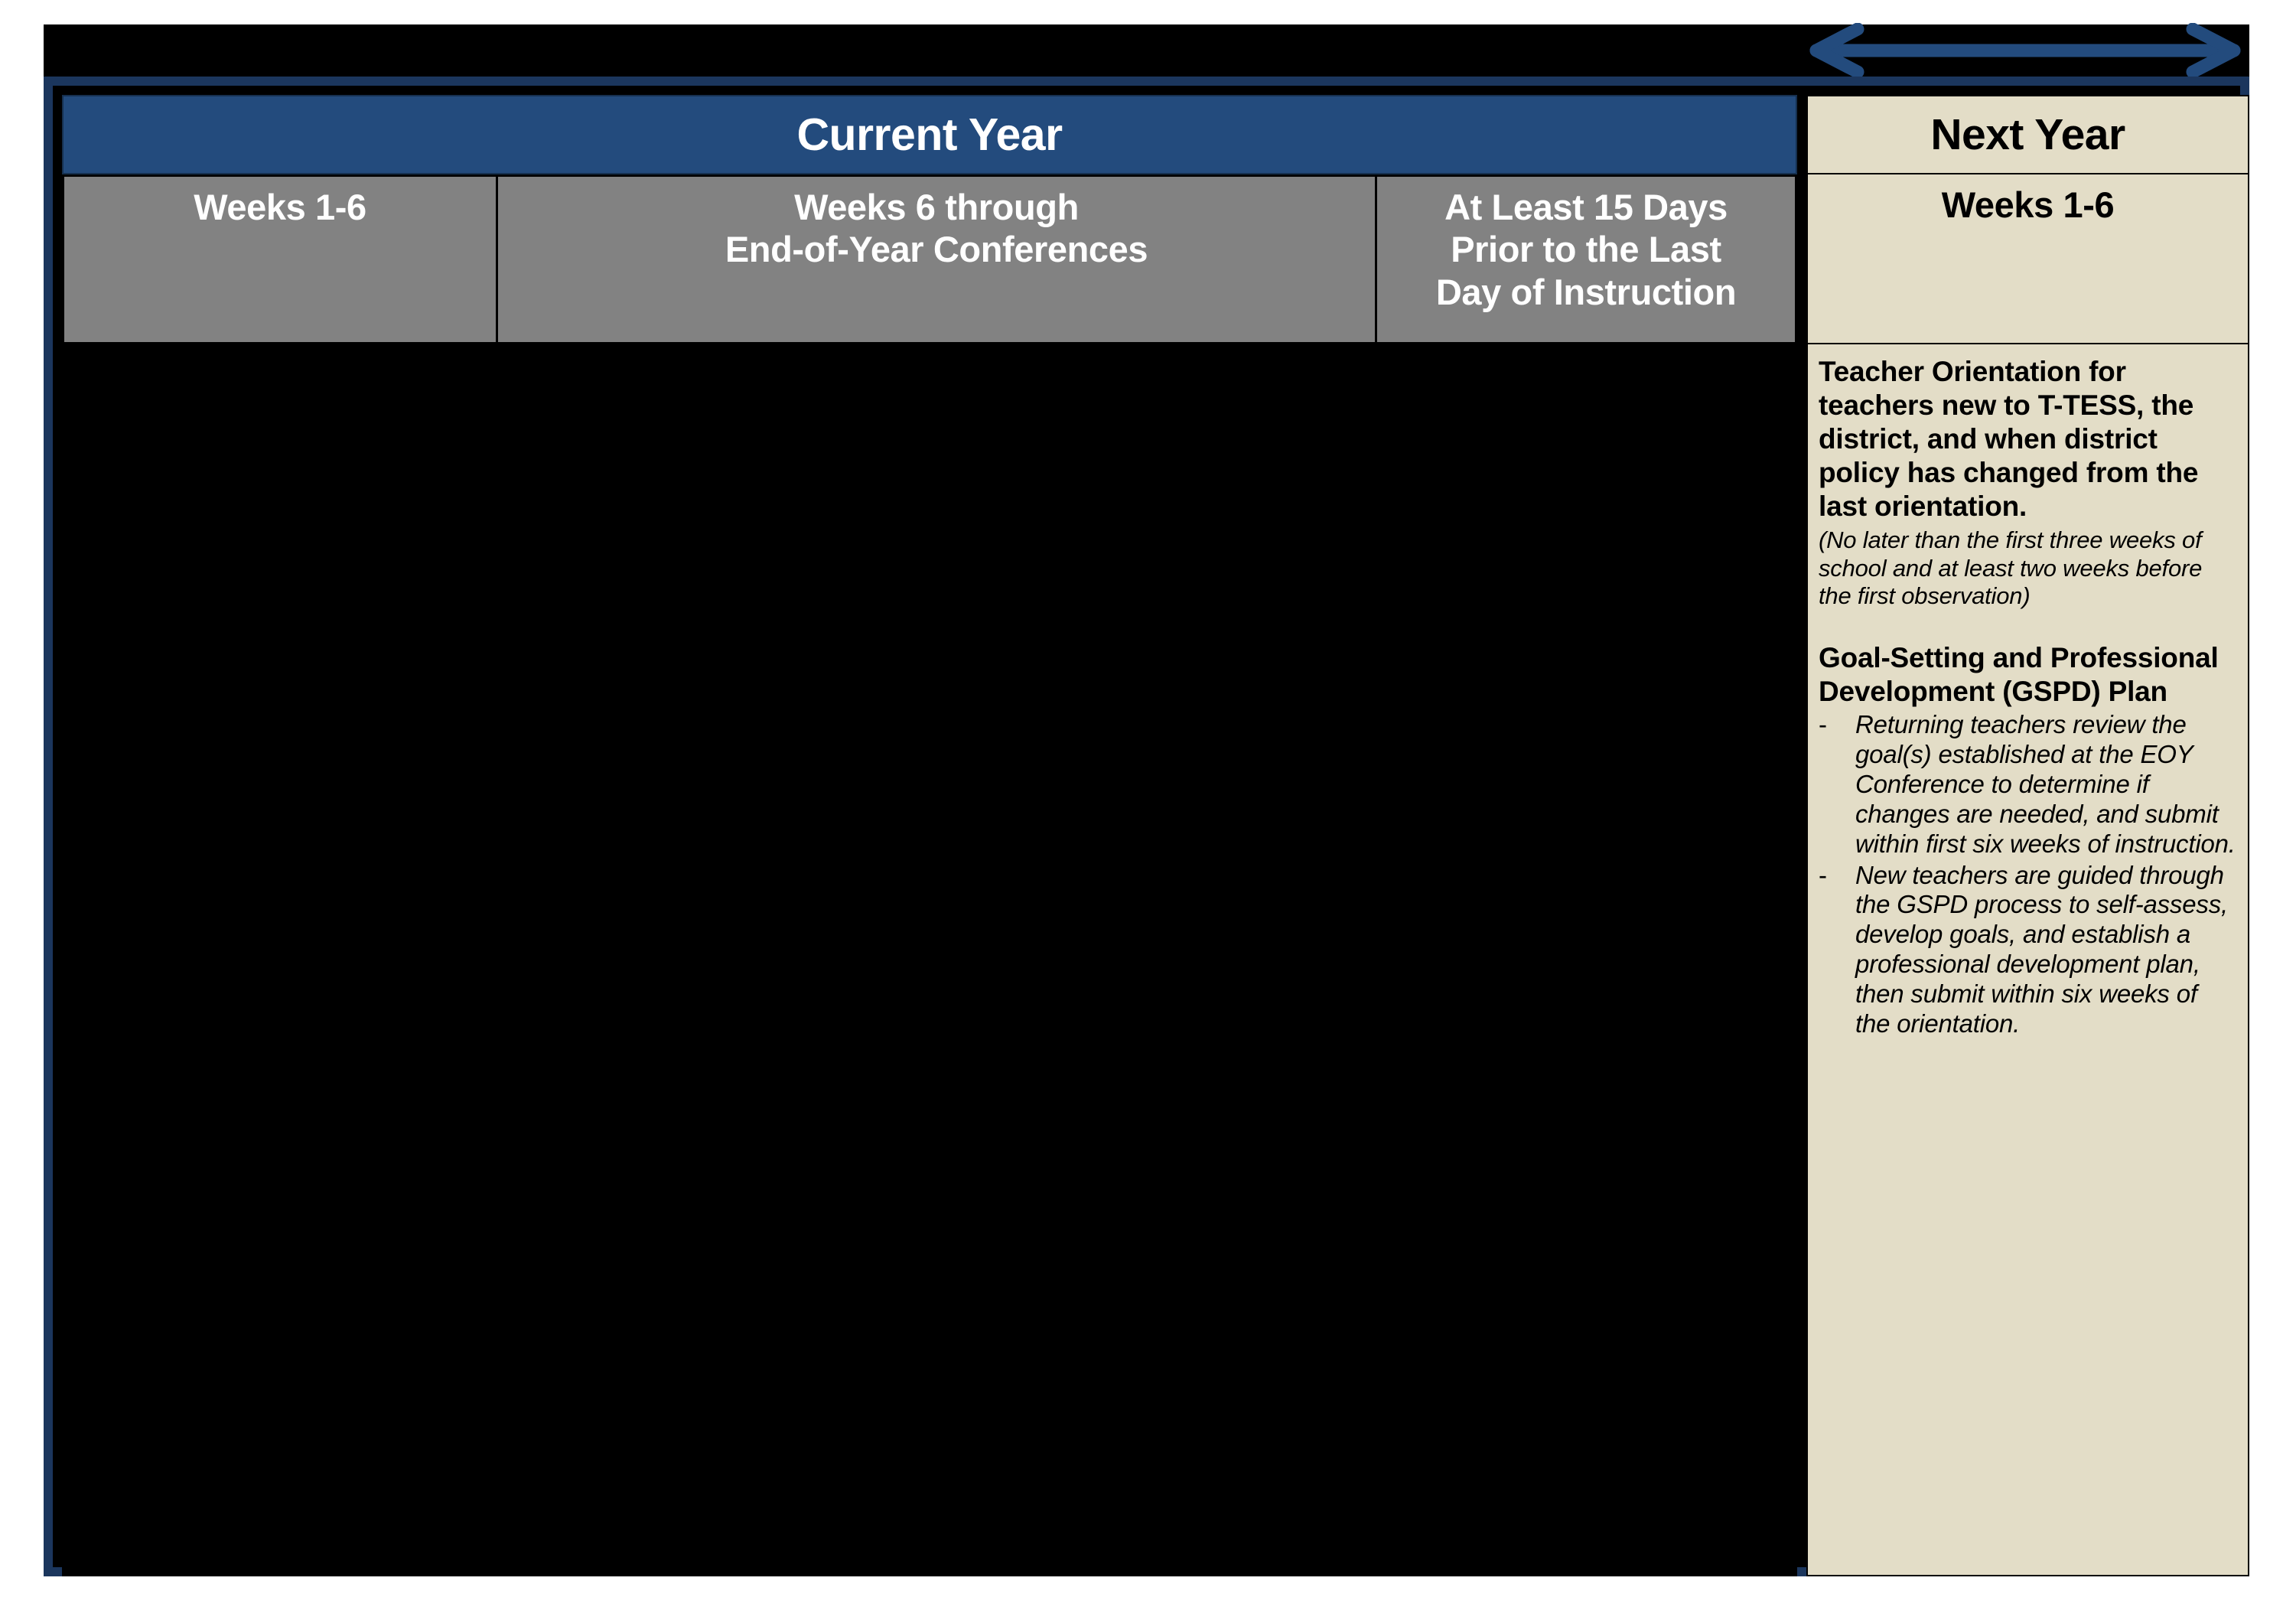 The width and height of the screenshot is (2296, 1620). What do you see at coordinates (937, 207) in the screenshot?
I see `phase-label-line: Weeks 6 through` at bounding box center [937, 207].